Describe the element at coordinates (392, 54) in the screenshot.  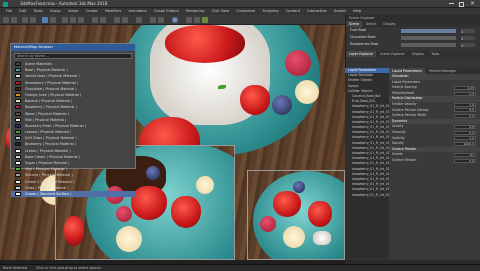
I see `tab-scene-explorer: Scene Explorer` at that location.